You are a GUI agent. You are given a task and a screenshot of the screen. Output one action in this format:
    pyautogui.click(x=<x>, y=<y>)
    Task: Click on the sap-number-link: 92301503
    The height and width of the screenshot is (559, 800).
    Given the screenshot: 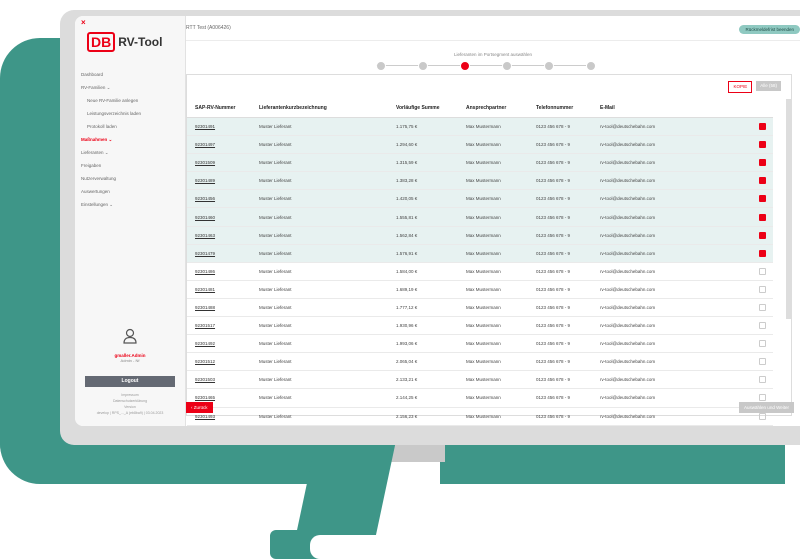 What is the action you would take?
    pyautogui.click(x=222, y=380)
    